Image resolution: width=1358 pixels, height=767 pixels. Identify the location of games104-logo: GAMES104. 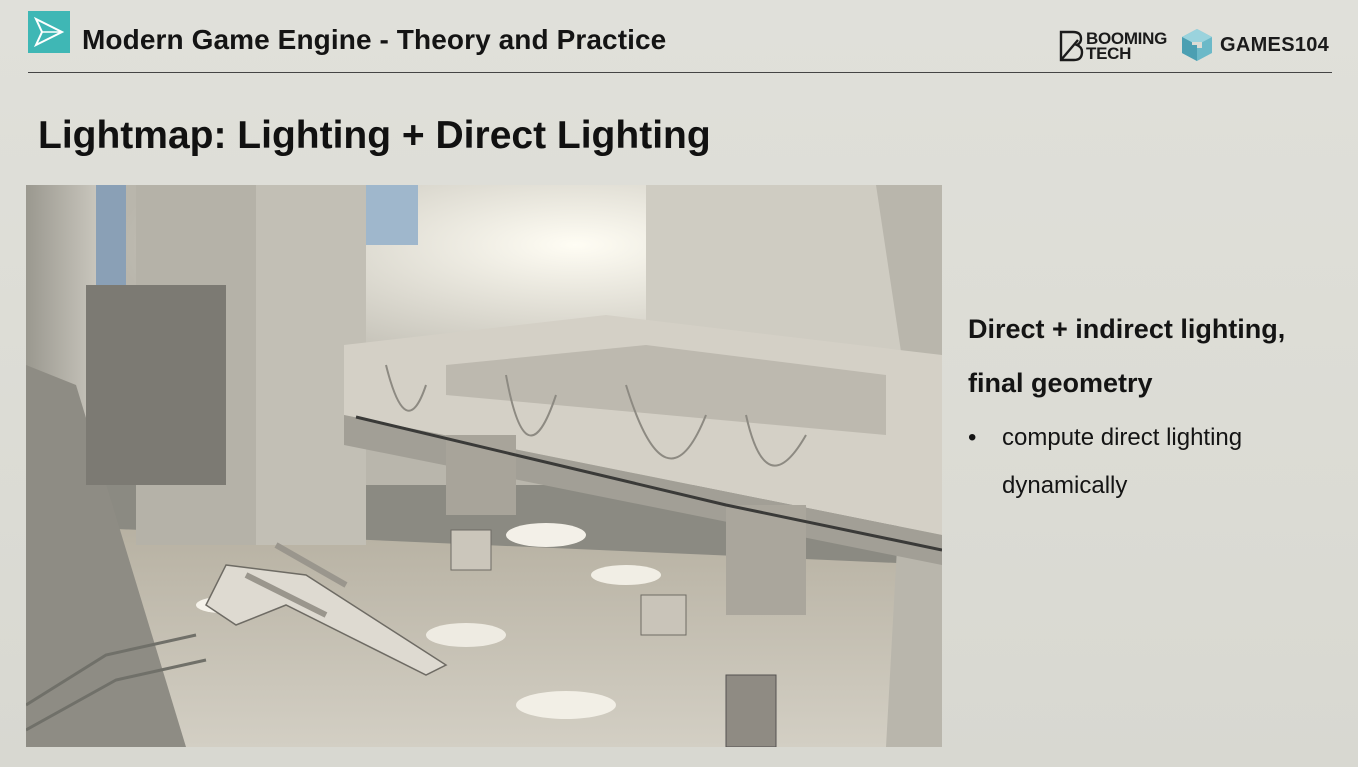
(1254, 45).